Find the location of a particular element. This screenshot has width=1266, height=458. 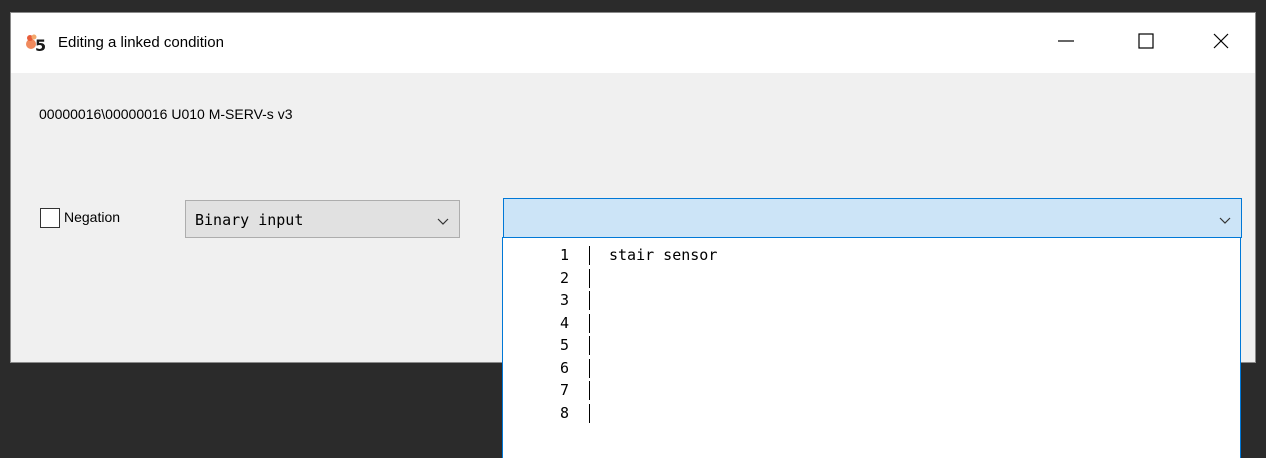

dropdown-item: 1 stair sensor is located at coordinates (871, 255).